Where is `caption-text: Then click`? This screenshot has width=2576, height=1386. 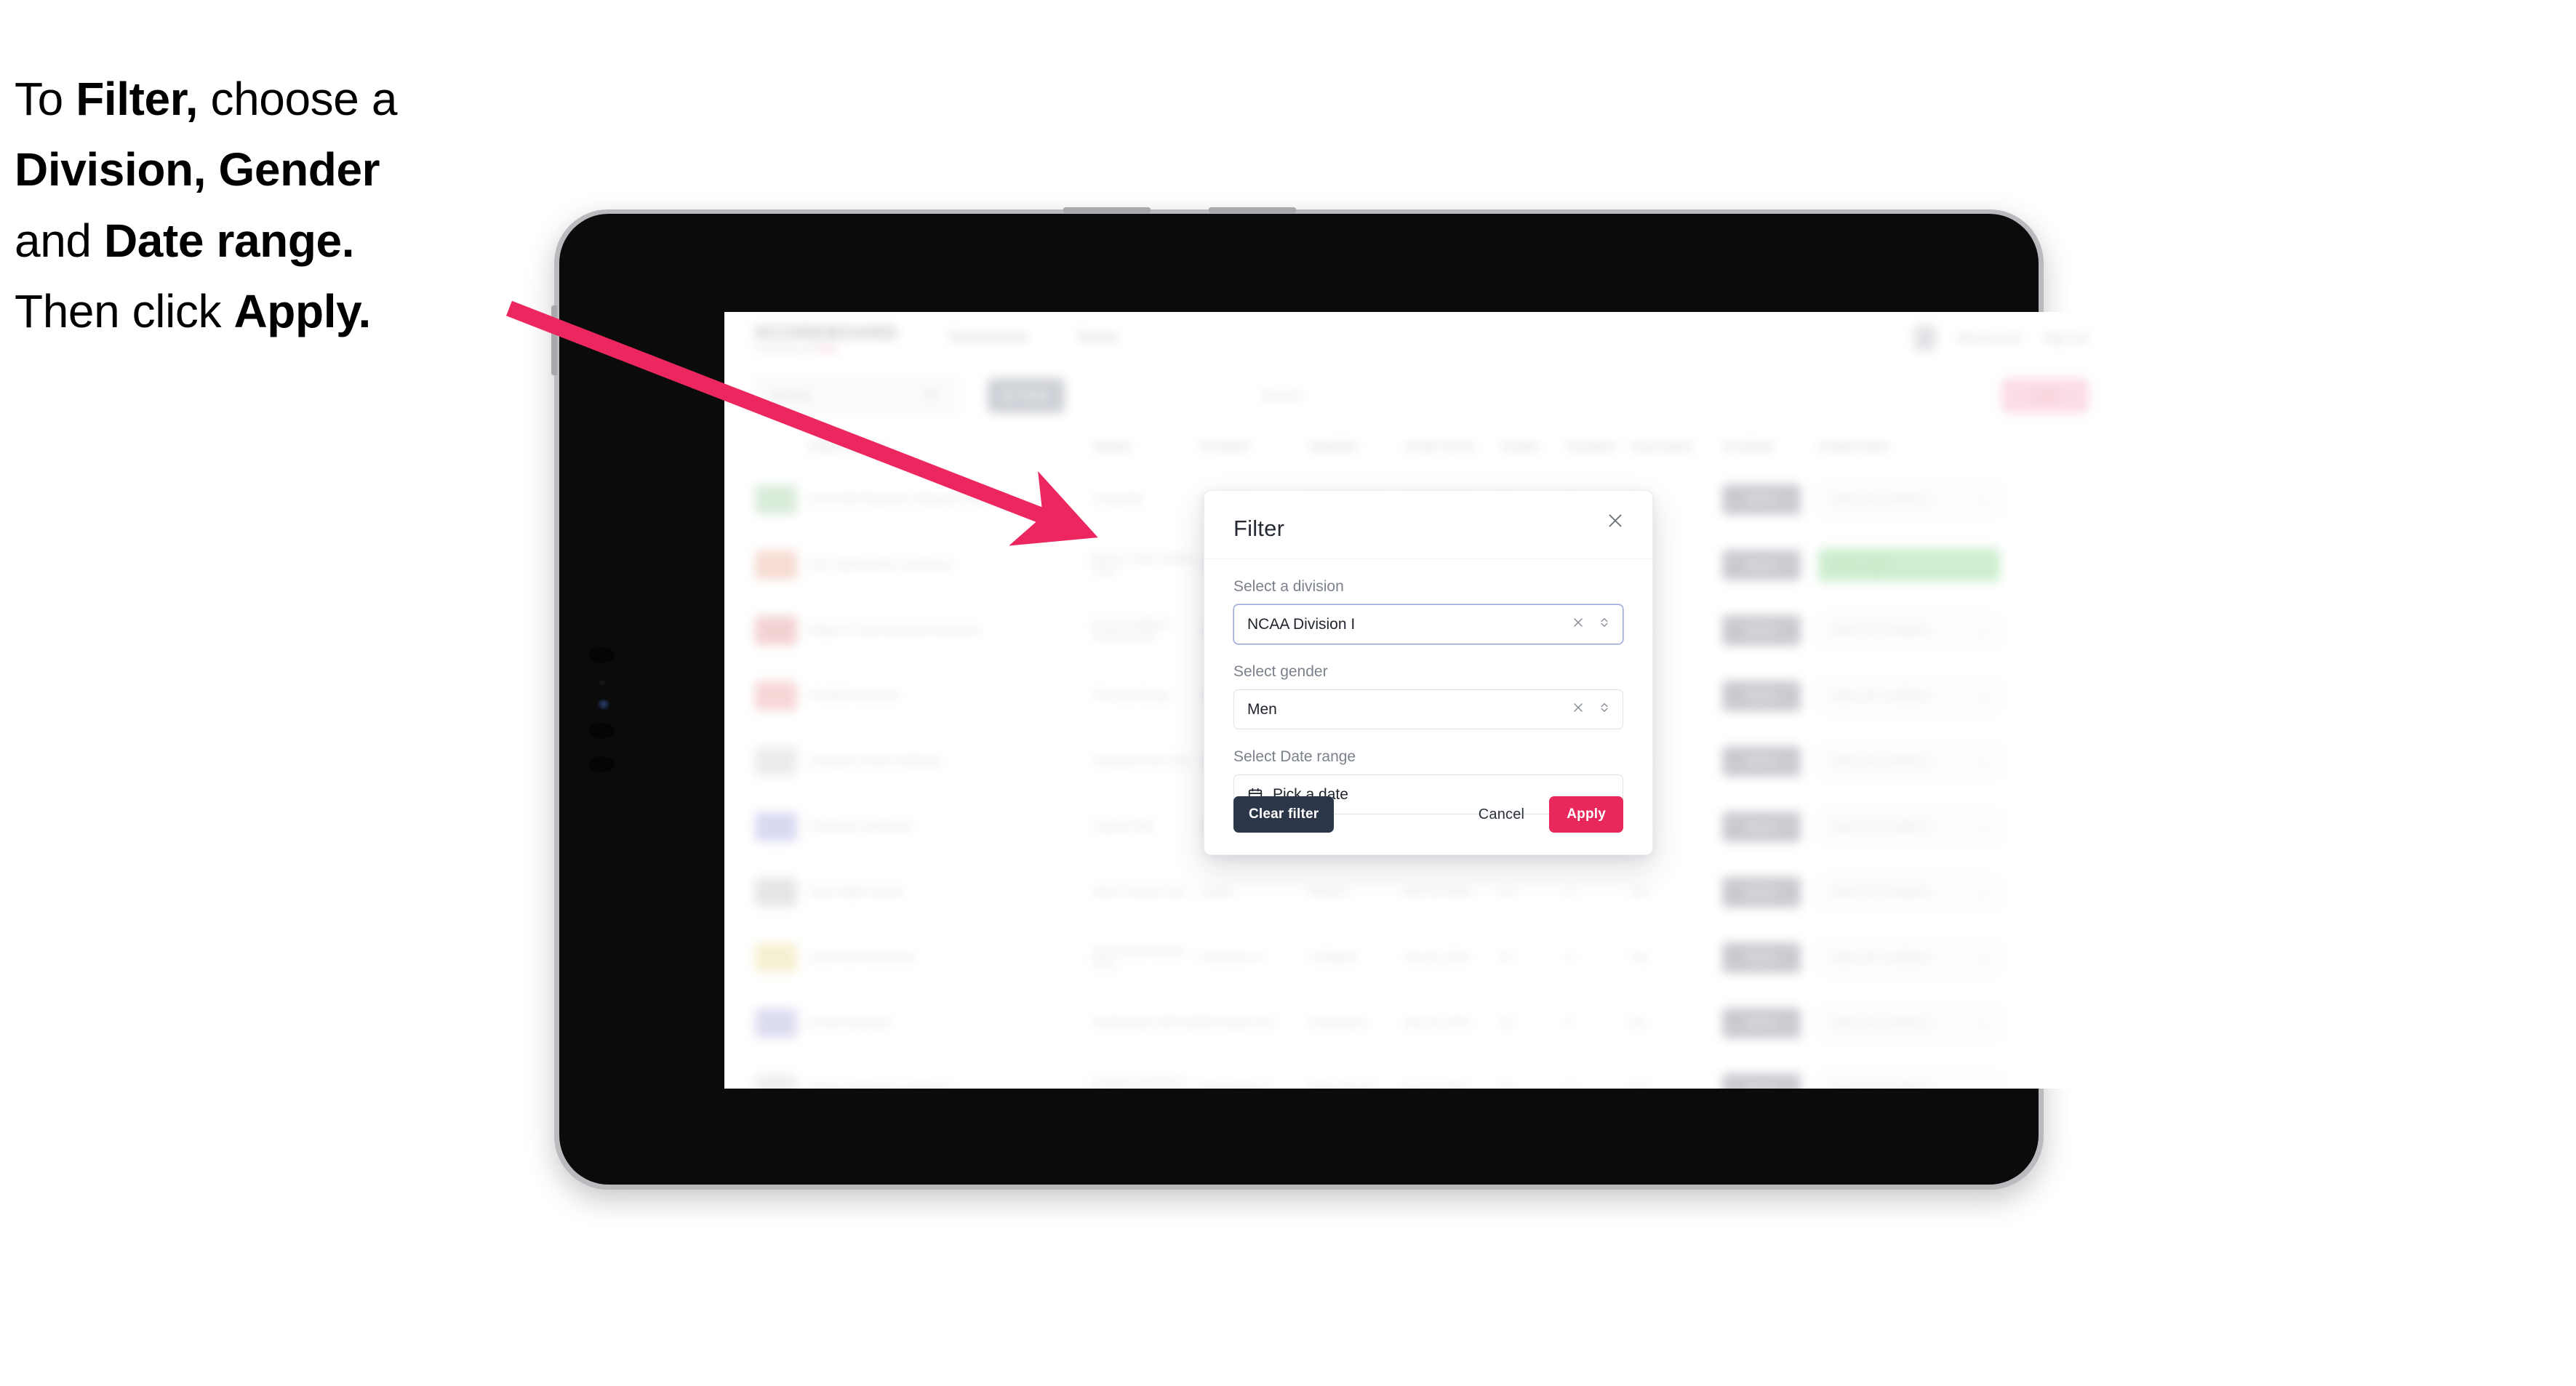 caption-text: Then click is located at coordinates (124, 311).